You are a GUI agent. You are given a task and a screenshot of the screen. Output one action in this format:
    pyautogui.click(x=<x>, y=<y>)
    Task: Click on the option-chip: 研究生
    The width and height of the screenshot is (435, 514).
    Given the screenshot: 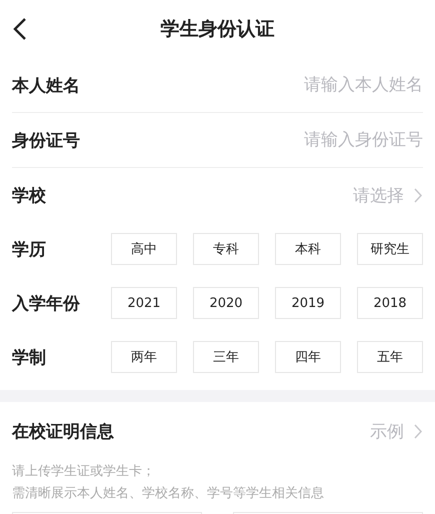 What is the action you would take?
    pyautogui.click(x=390, y=249)
    